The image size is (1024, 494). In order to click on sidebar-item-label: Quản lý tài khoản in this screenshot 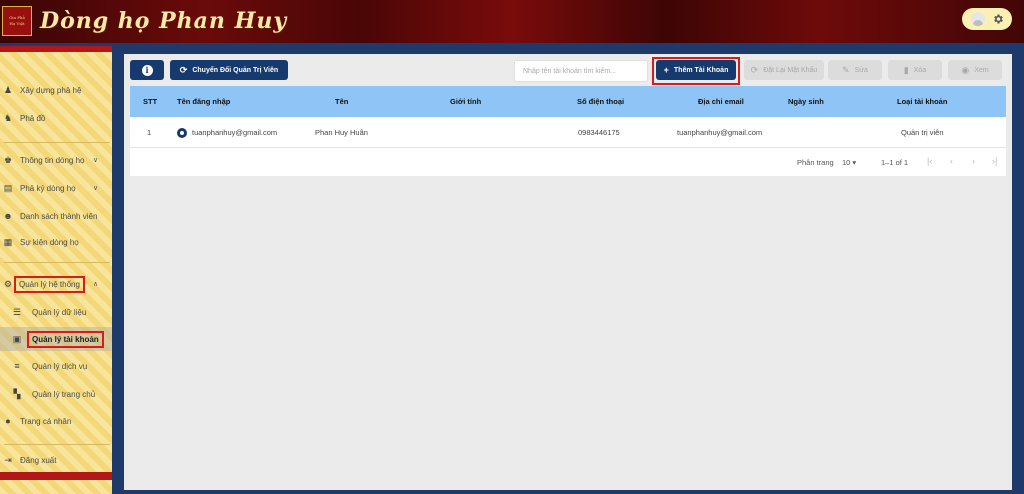, I will do `click(65, 339)`.